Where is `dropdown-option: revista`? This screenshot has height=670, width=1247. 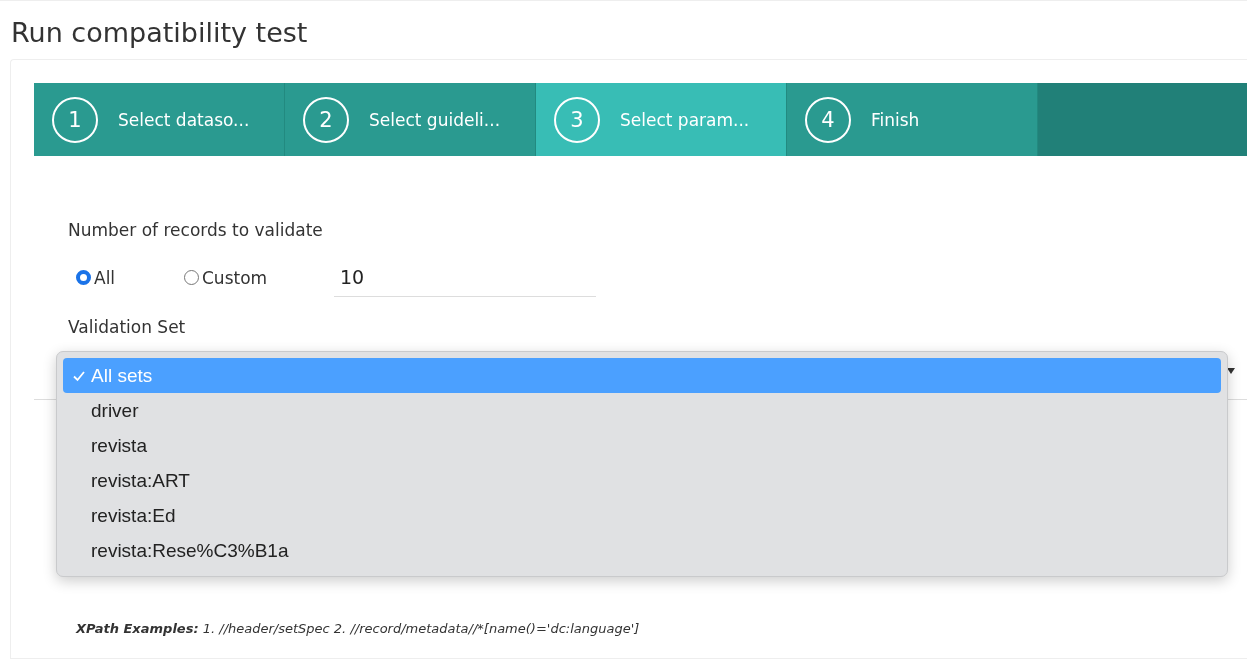
dropdown-option: revista is located at coordinates (642, 445).